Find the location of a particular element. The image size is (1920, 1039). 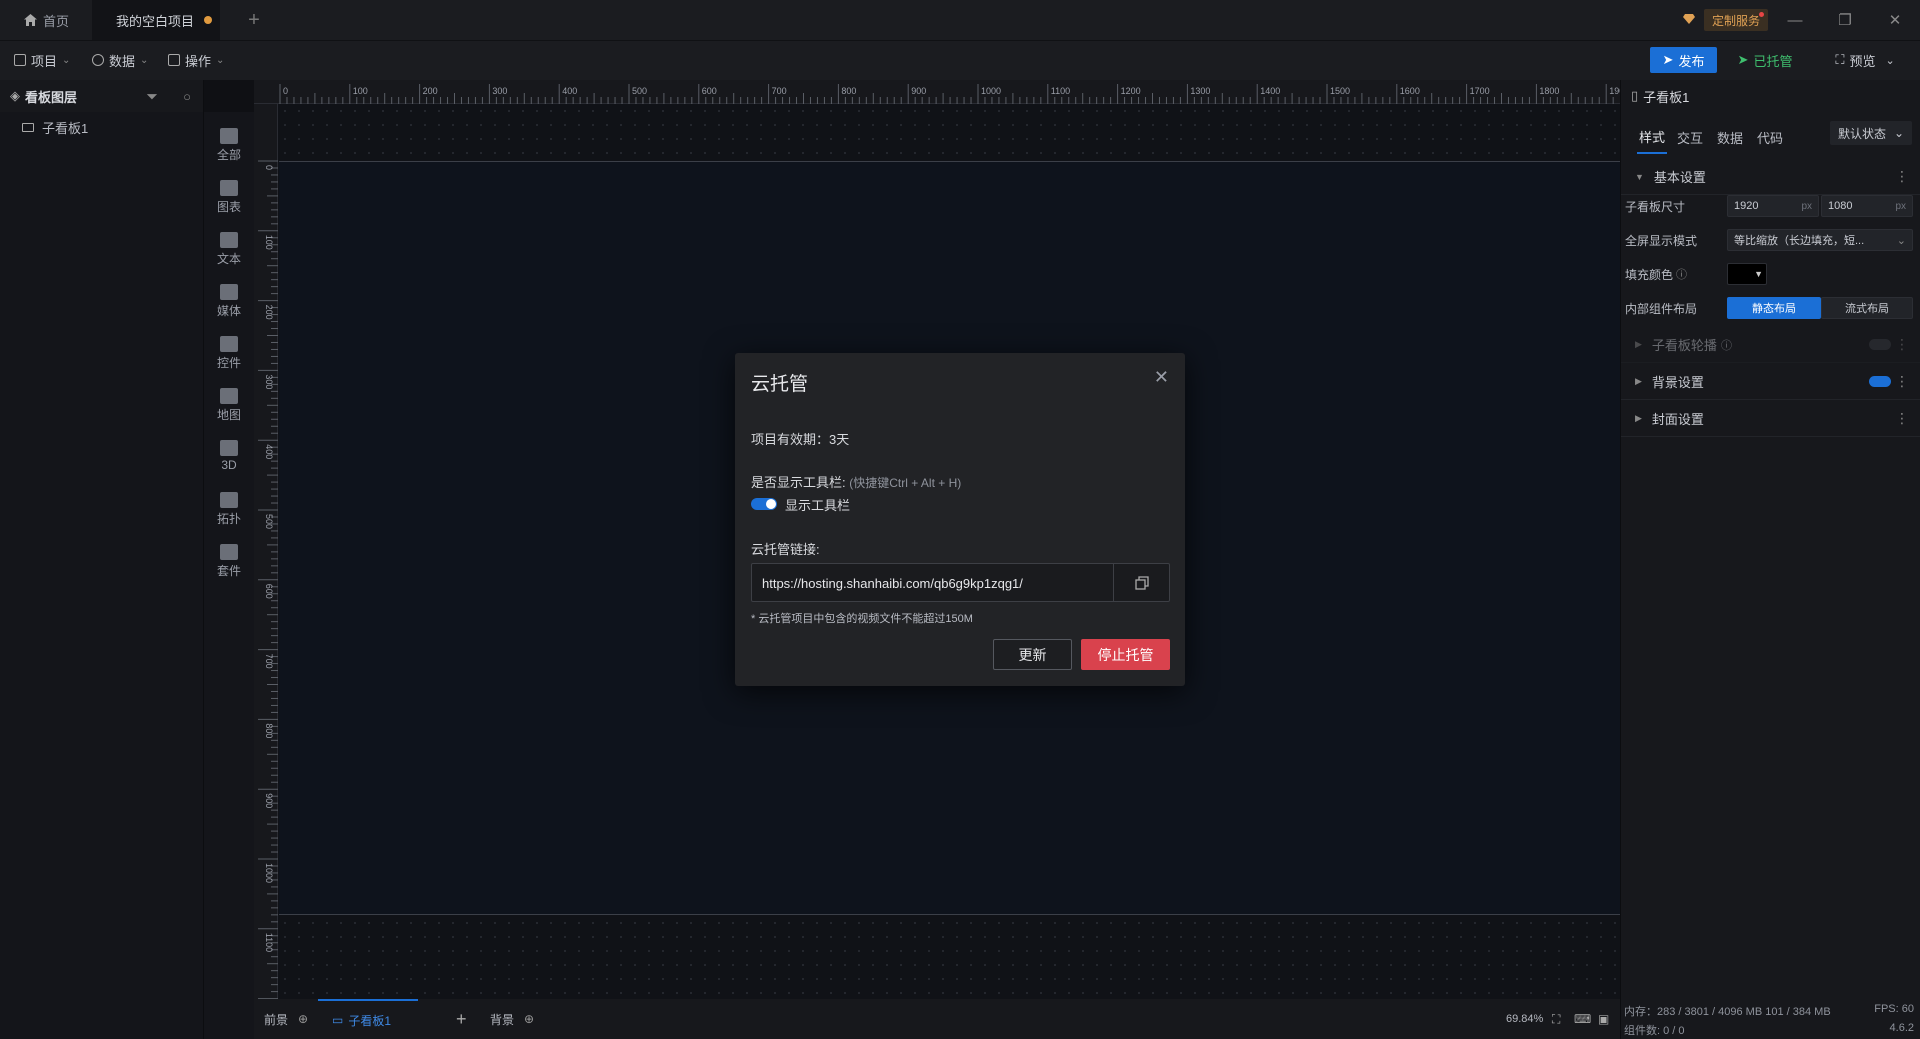

component-control: 控件 is located at coordinates (229, 353).